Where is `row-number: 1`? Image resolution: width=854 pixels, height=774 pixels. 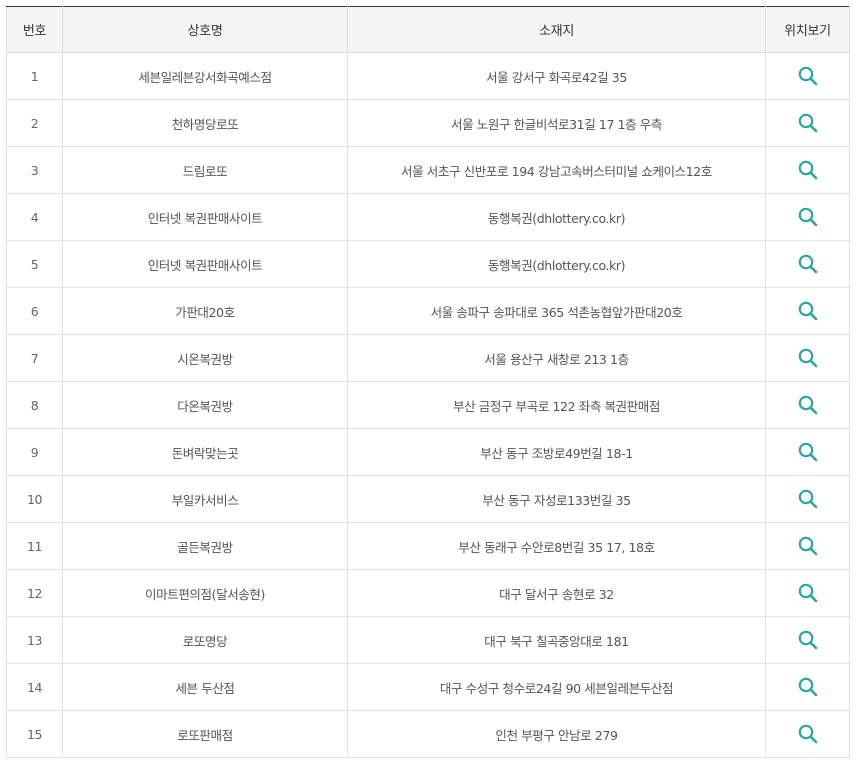
row-number: 1 is located at coordinates (34, 76).